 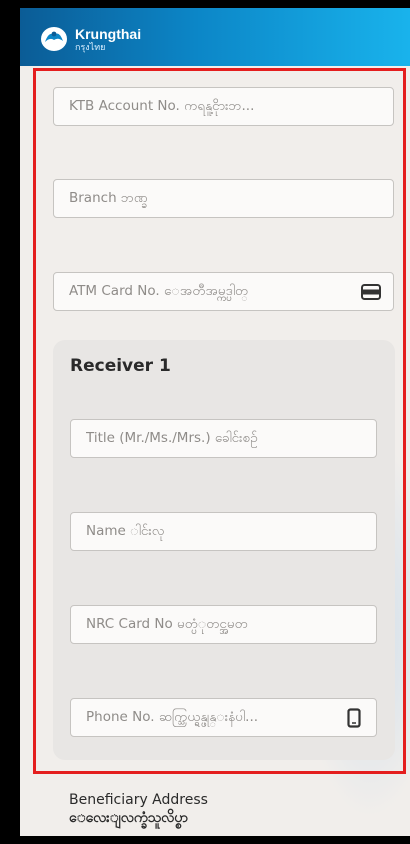 I want to click on nrc-card-input: NRC Card No မတ္ပံုတင္အမတ, so click(x=223, y=624).